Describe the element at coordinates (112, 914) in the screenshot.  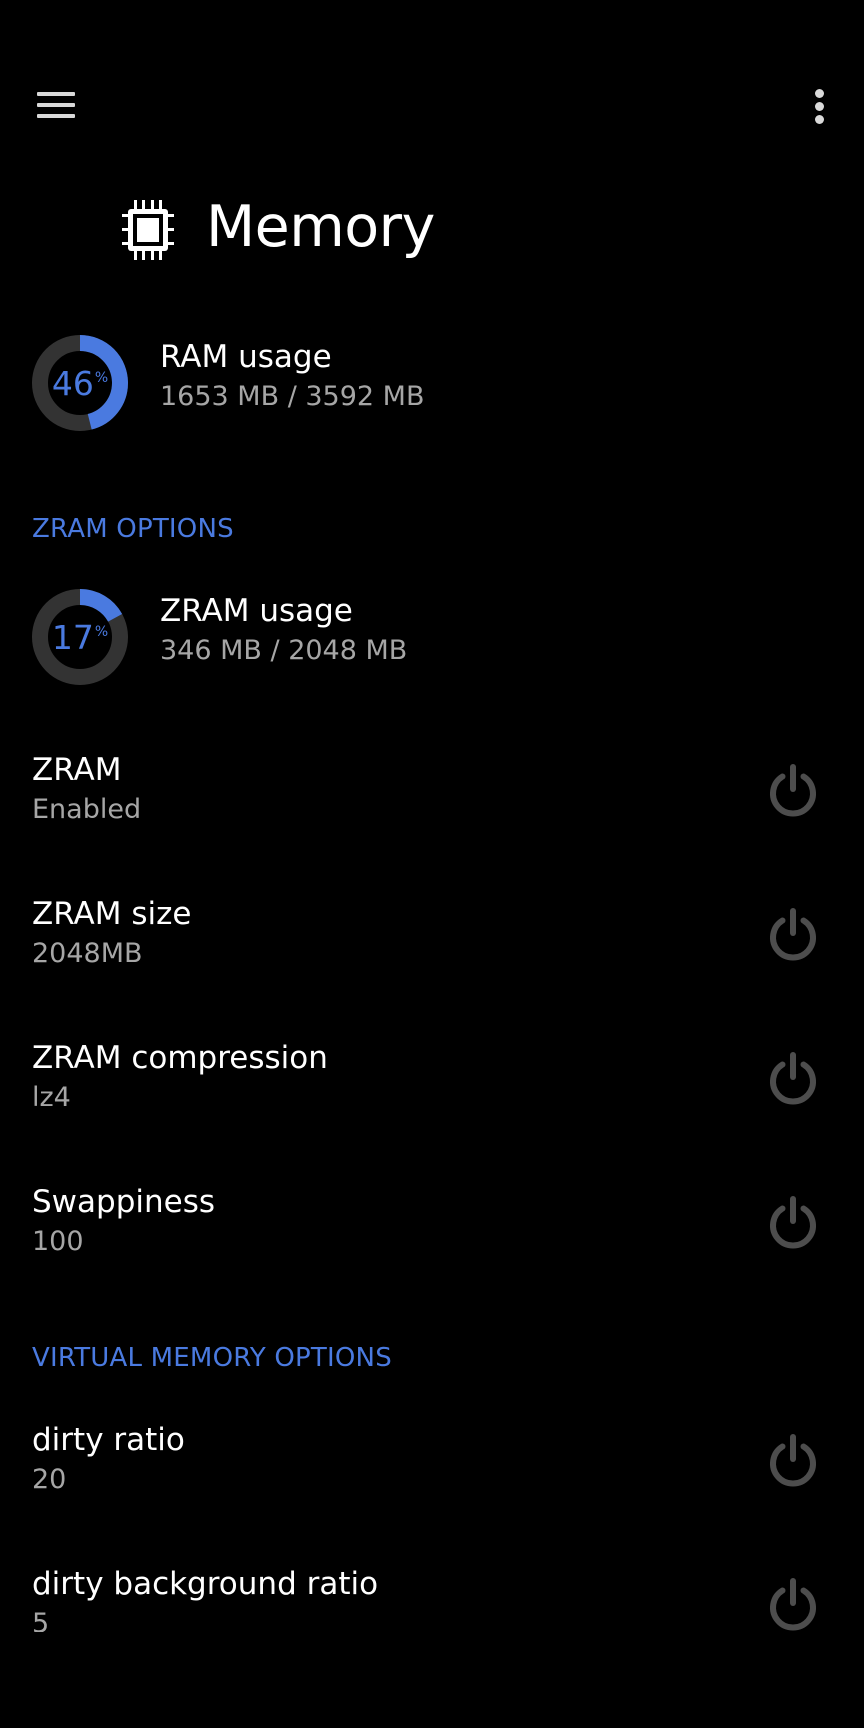
I see `setting-title: ZRAM size` at that location.